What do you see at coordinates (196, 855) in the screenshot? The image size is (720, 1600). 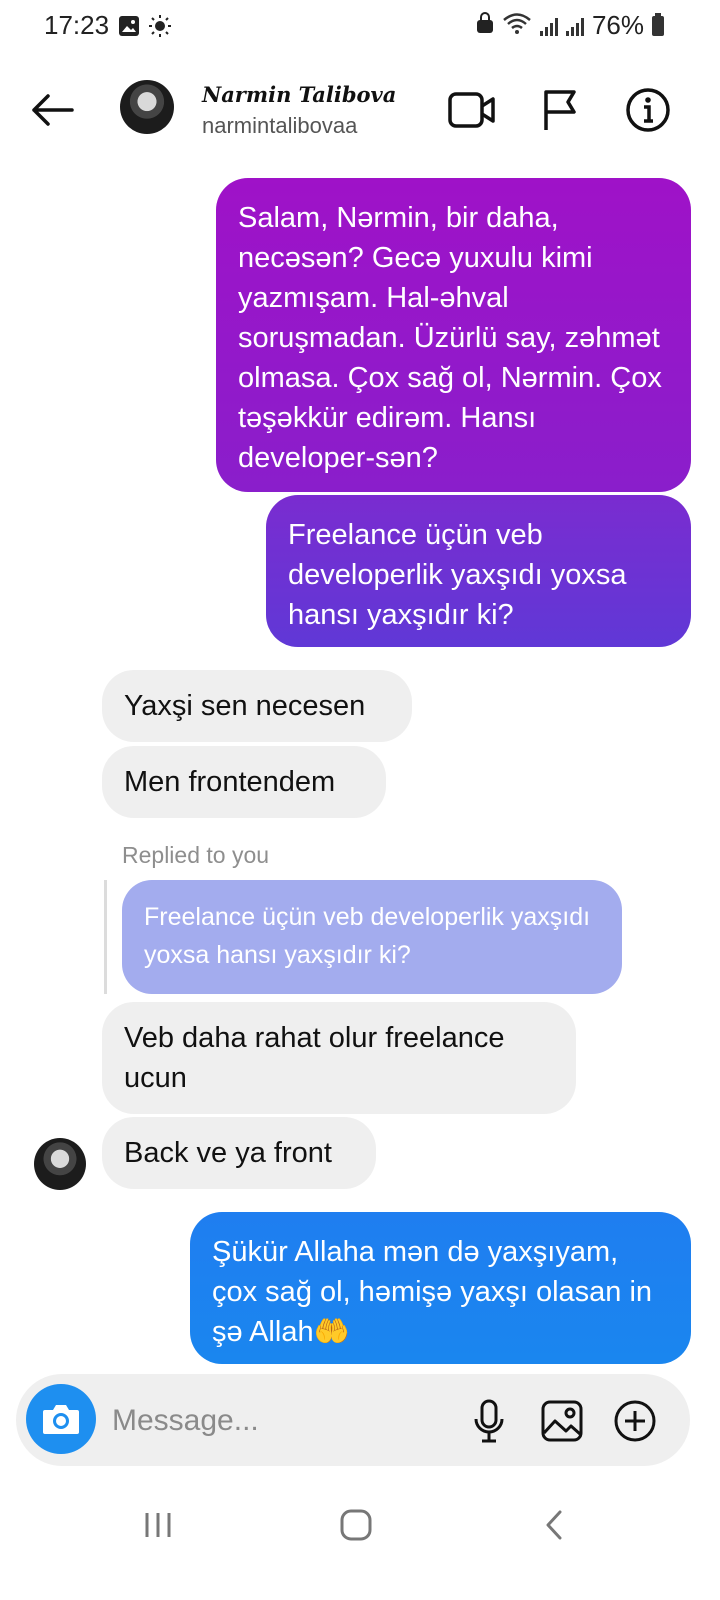 I see `replied-label: Replied to you` at bounding box center [196, 855].